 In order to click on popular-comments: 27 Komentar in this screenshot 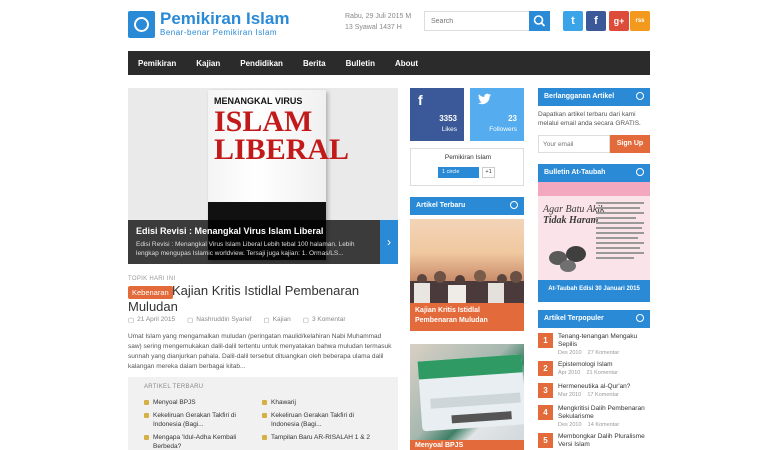, I will do `click(603, 353)`.